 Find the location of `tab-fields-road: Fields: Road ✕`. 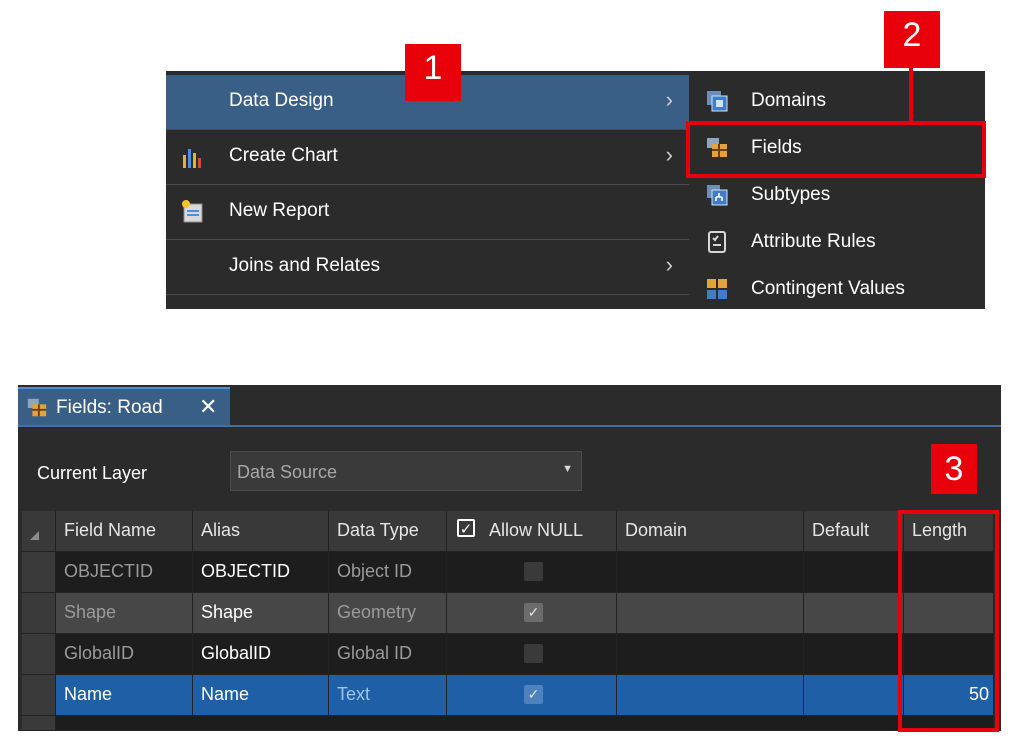

tab-fields-road: Fields: Road ✕ is located at coordinates (124, 407).